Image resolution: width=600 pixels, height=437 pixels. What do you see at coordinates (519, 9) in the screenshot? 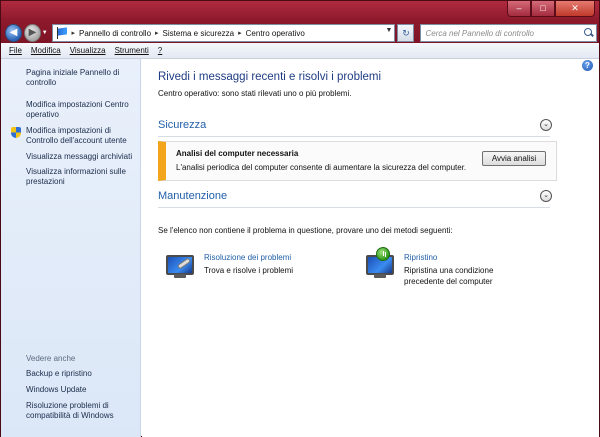
I see `minimize-button: –` at bounding box center [519, 9].